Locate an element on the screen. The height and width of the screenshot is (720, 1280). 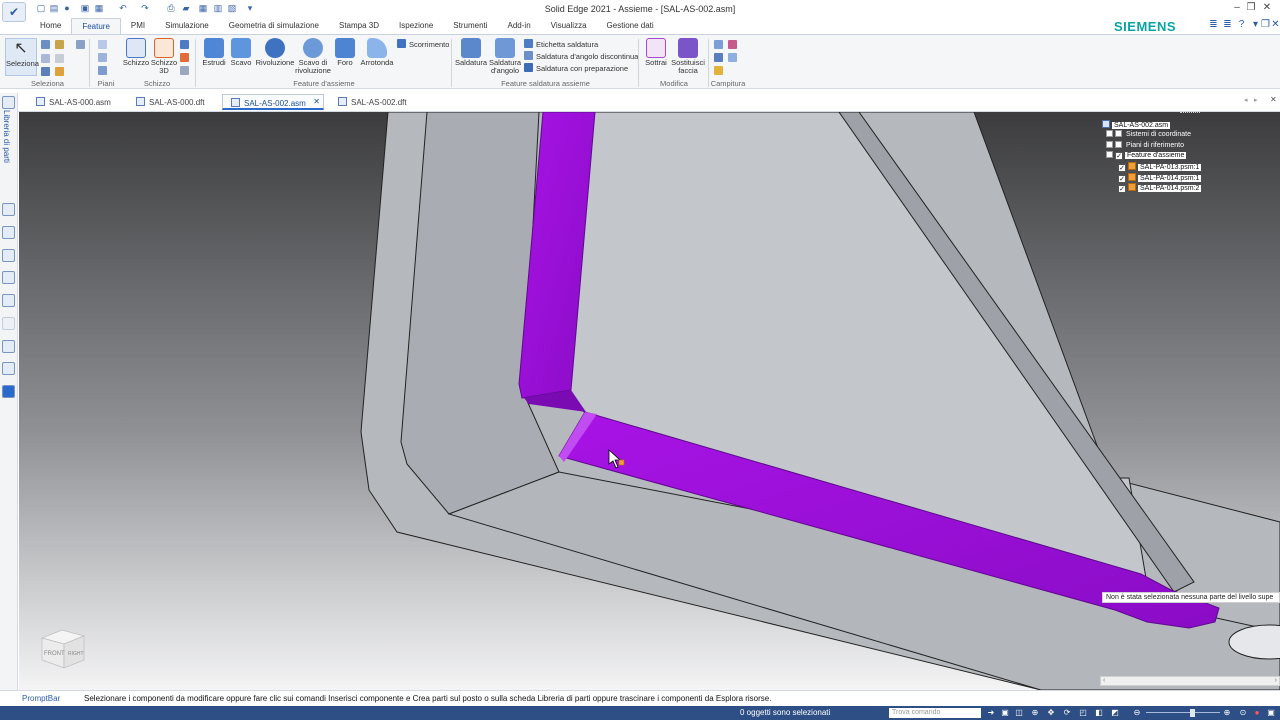
sensors-icon is located at coordinates (8, 255).